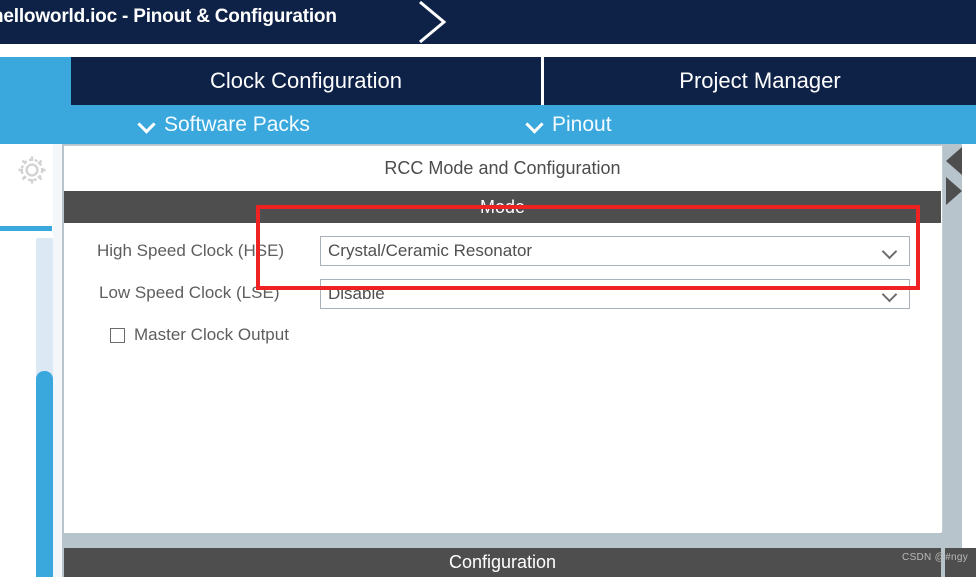 The width and height of the screenshot is (976, 577). What do you see at coordinates (615, 294) in the screenshot?
I see `dropdown-low-speed-clock: Disable` at bounding box center [615, 294].